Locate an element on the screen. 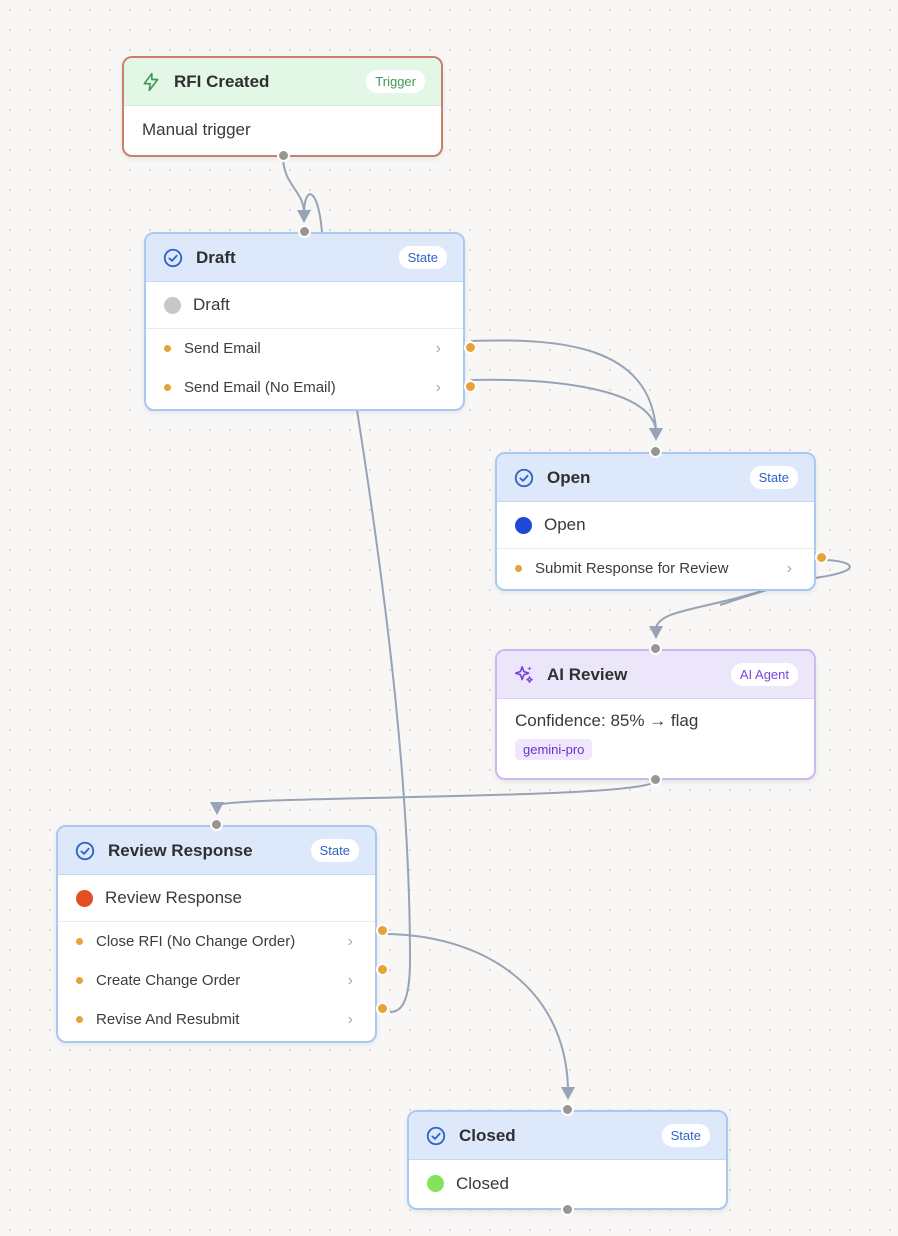  node-title: Closed is located at coordinates (487, 1135).